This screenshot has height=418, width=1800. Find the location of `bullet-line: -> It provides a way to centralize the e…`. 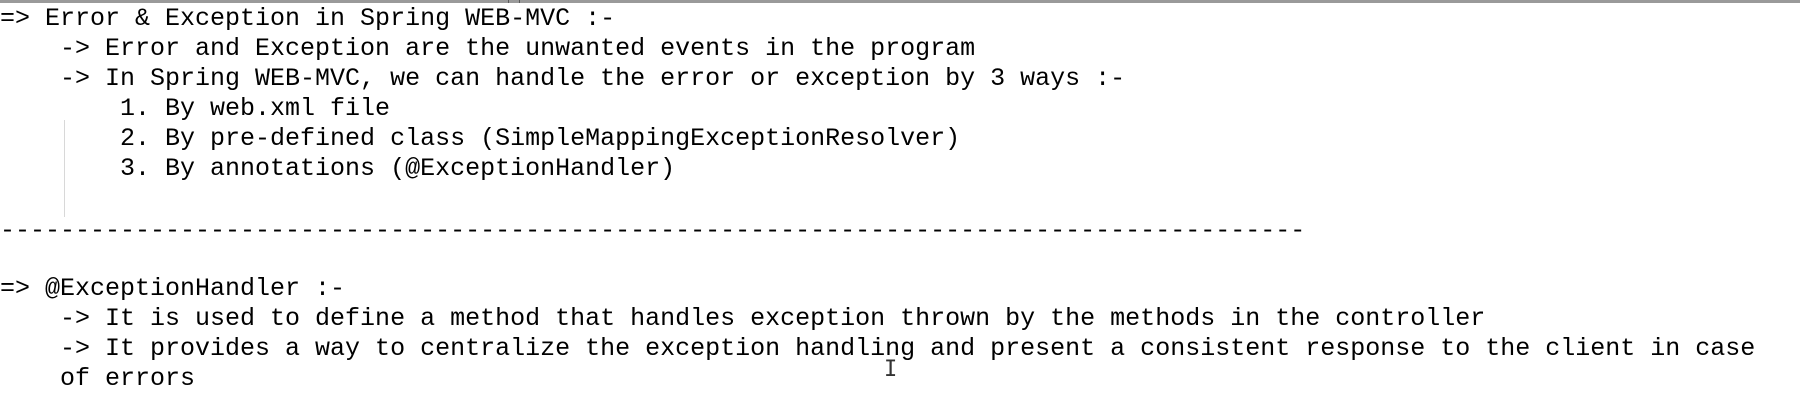

bullet-line: -> It provides a way to centralize the e… is located at coordinates (878, 348).